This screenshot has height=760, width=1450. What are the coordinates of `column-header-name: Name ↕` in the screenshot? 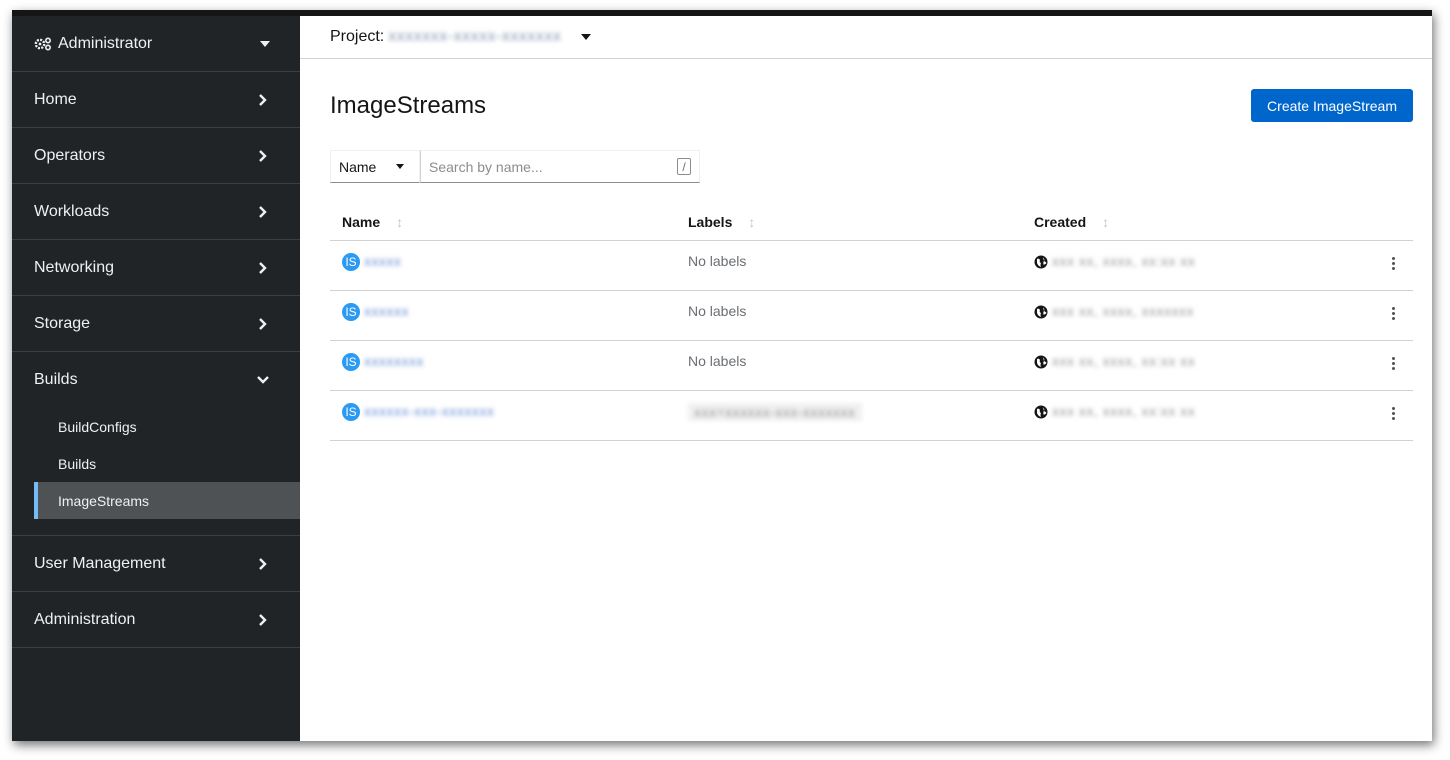 It's located at (503, 222).